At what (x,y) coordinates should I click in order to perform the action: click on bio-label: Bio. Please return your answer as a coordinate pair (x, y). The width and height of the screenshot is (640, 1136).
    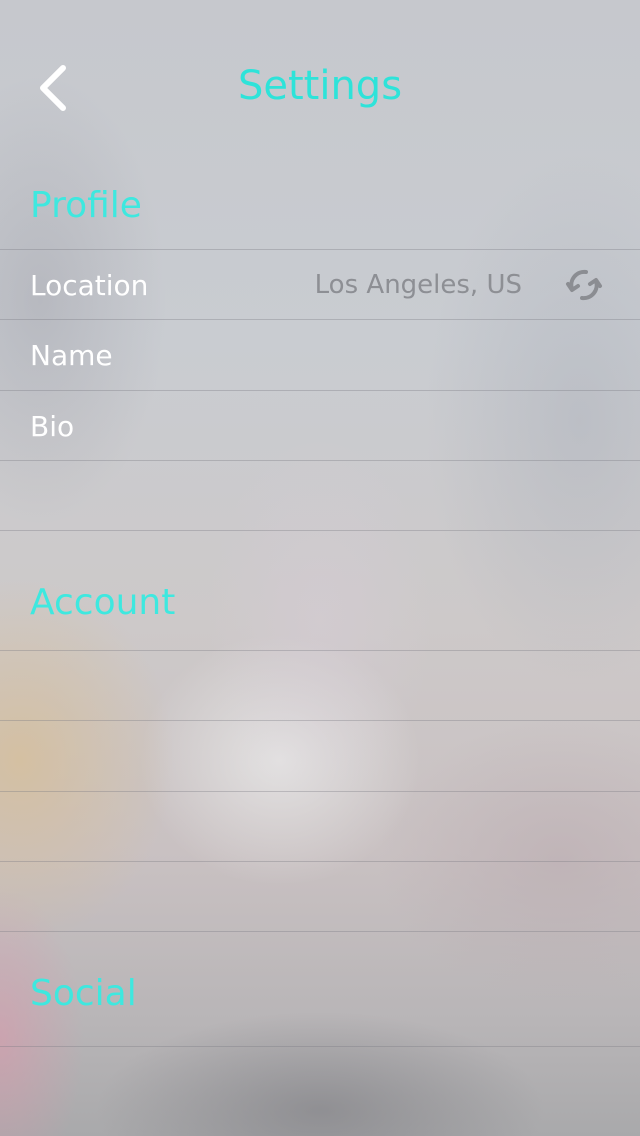
    Looking at the image, I should click on (52, 426).